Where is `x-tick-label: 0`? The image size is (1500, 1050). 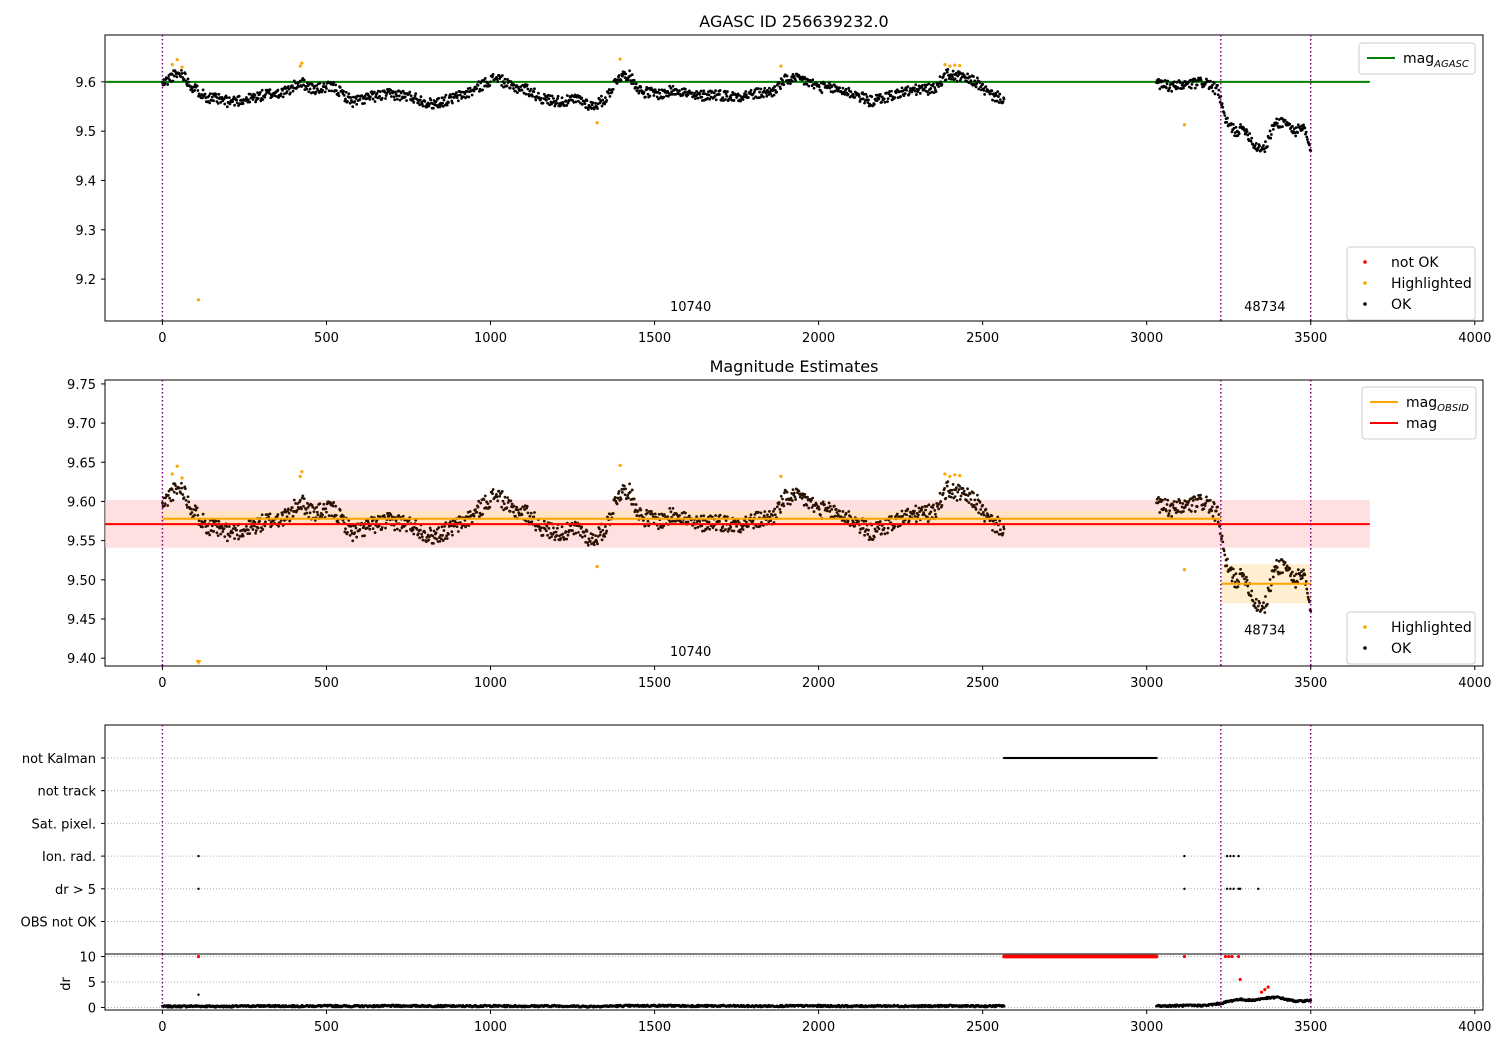
x-tick-label: 0 is located at coordinates (162, 683).